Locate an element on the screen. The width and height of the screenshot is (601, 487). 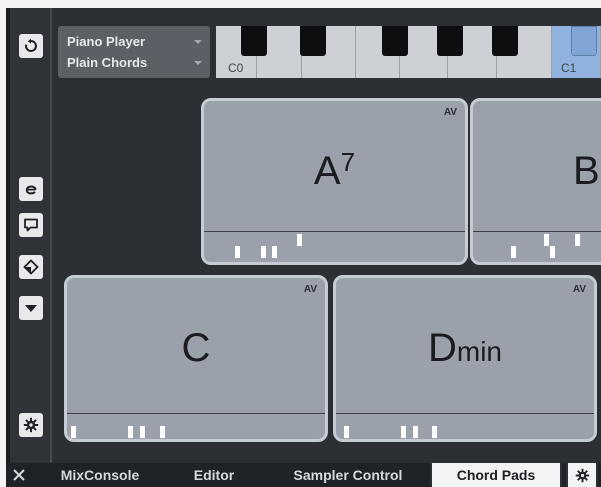
pad-chord-label: Dmin is located at coordinates (465, 348).